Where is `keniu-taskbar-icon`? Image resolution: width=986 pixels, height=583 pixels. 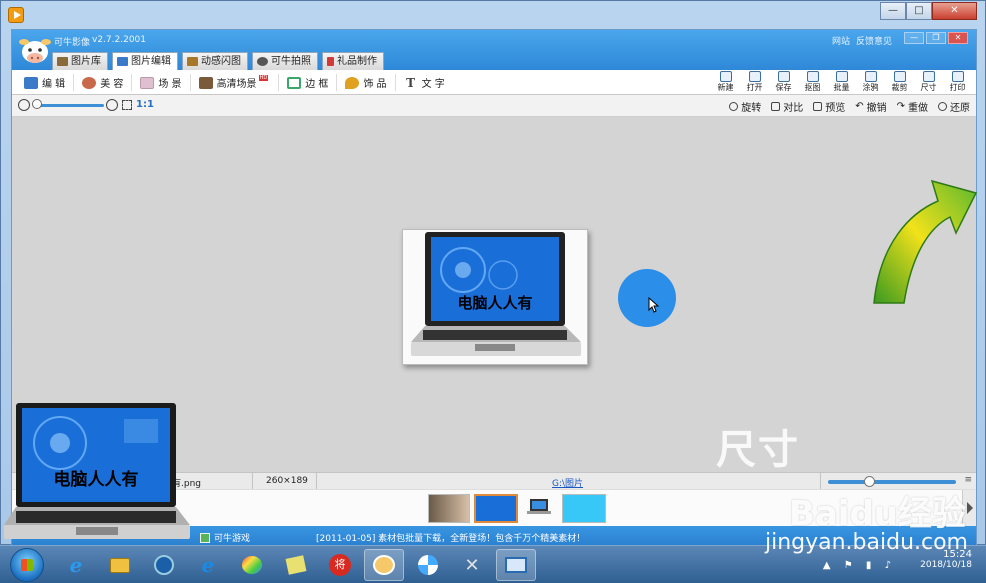
keniu-taskbar-icon is located at coordinates (384, 565).